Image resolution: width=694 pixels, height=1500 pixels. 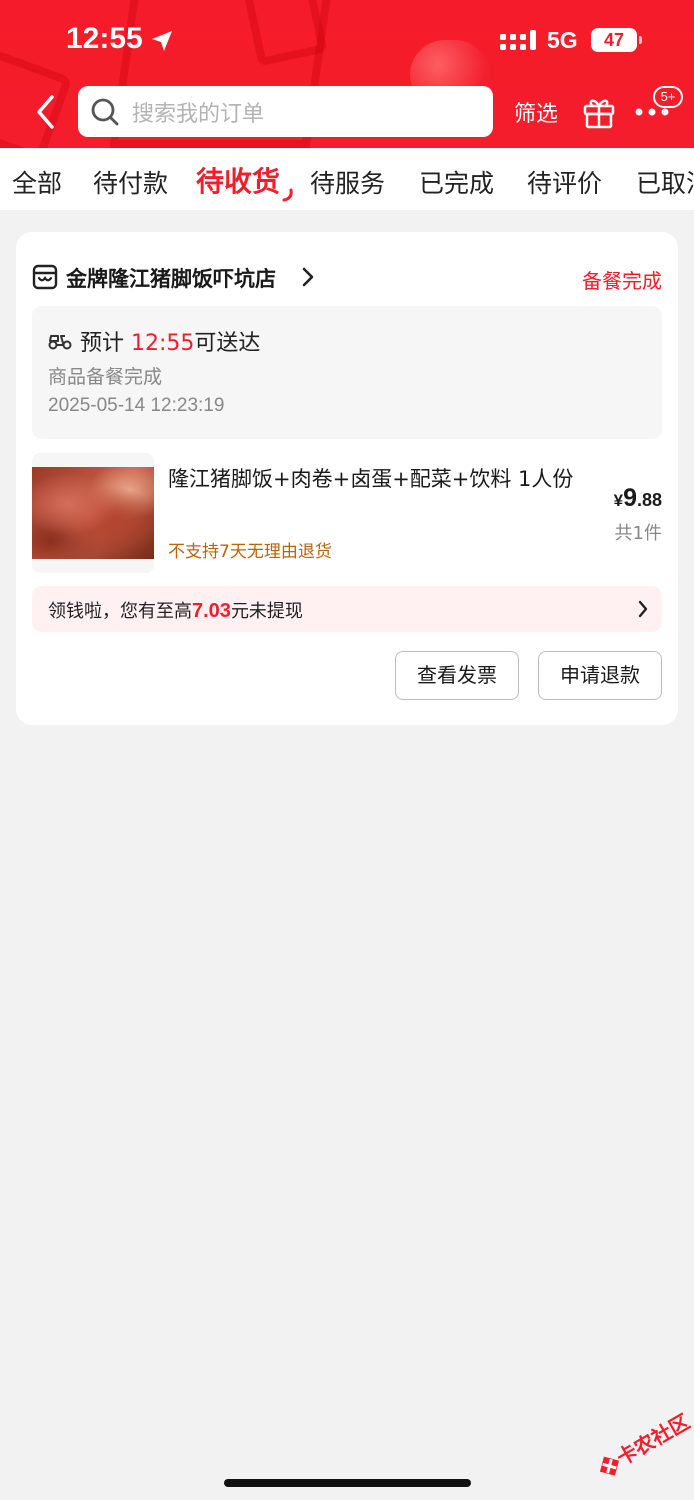 I want to click on product-image, so click(x=93, y=513).